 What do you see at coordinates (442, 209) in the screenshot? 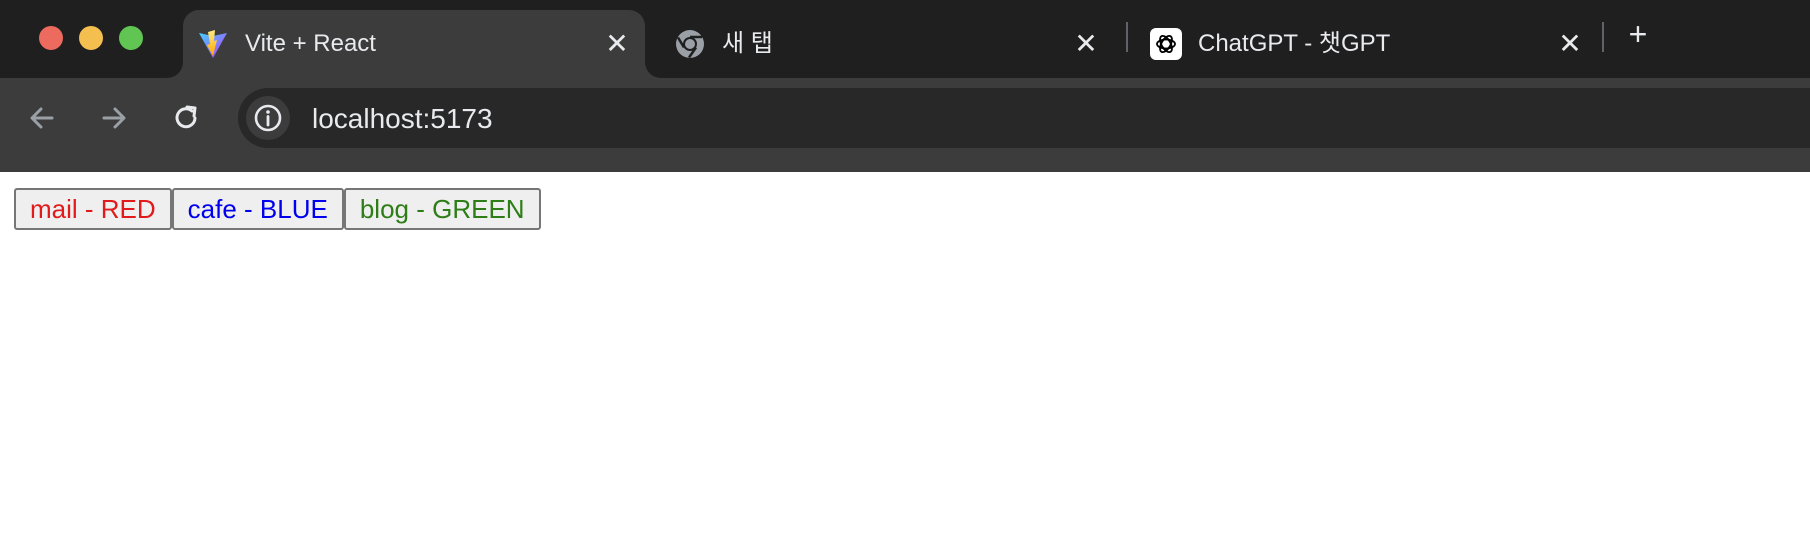
I see `blog-green-button: blog - GREEN` at bounding box center [442, 209].